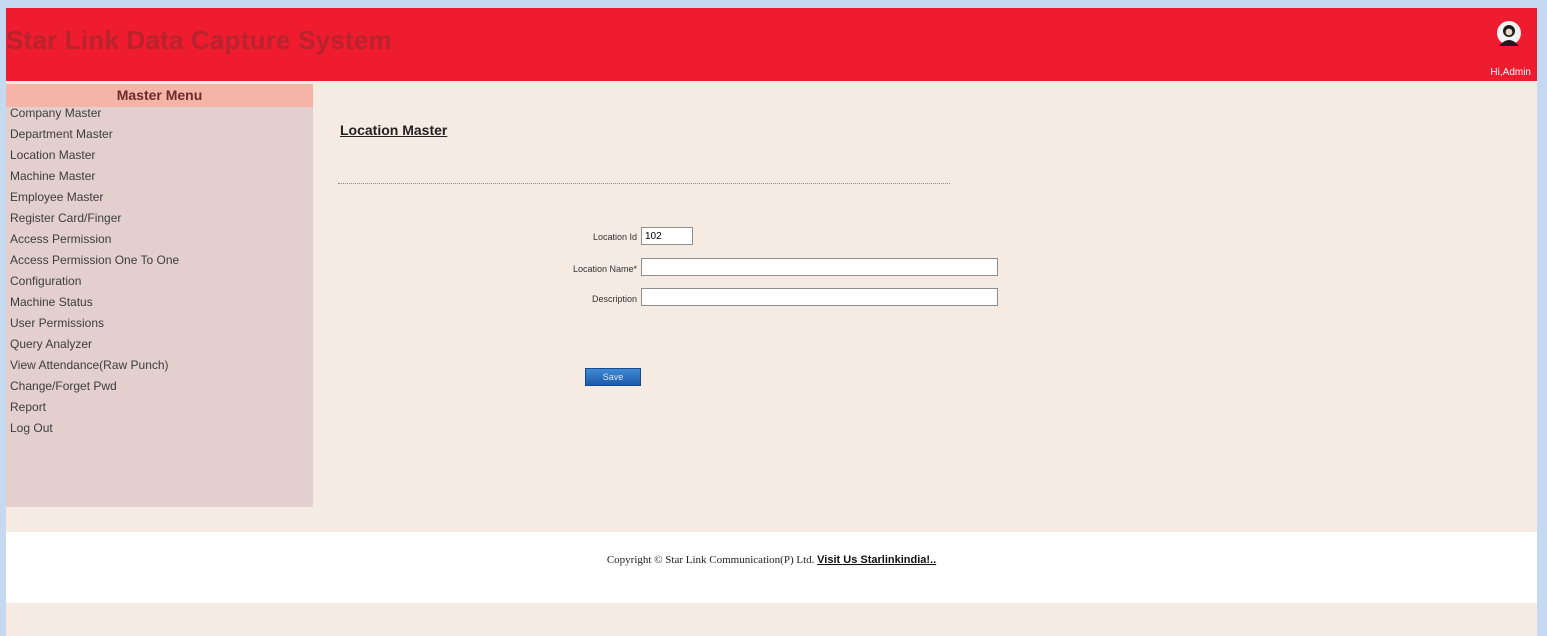  What do you see at coordinates (819, 297) in the screenshot?
I see `description-field` at bounding box center [819, 297].